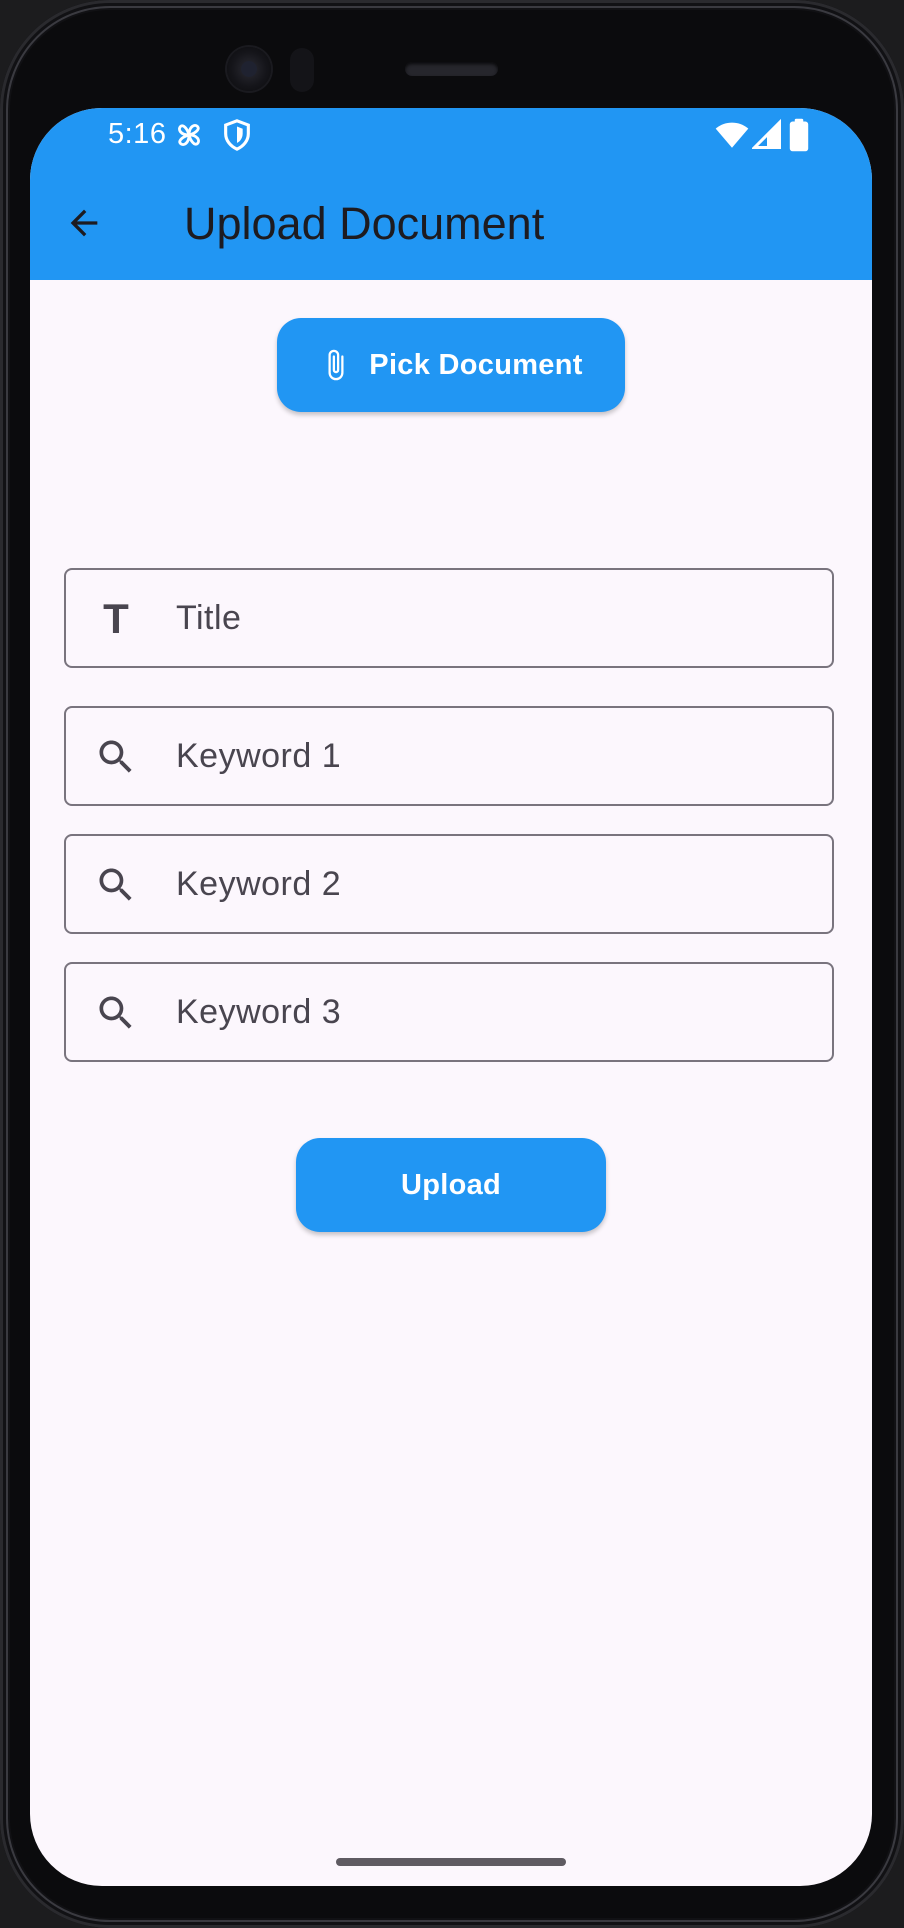 This screenshot has width=904, height=1928. I want to click on pick-document-button: Pick Document, so click(451, 365).